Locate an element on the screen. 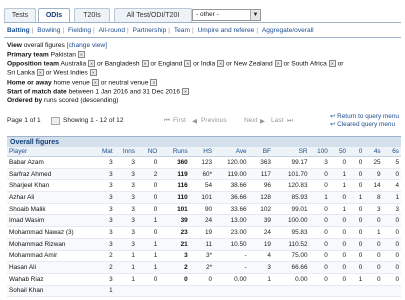  previous-page-link: Previous is located at coordinates (214, 120).